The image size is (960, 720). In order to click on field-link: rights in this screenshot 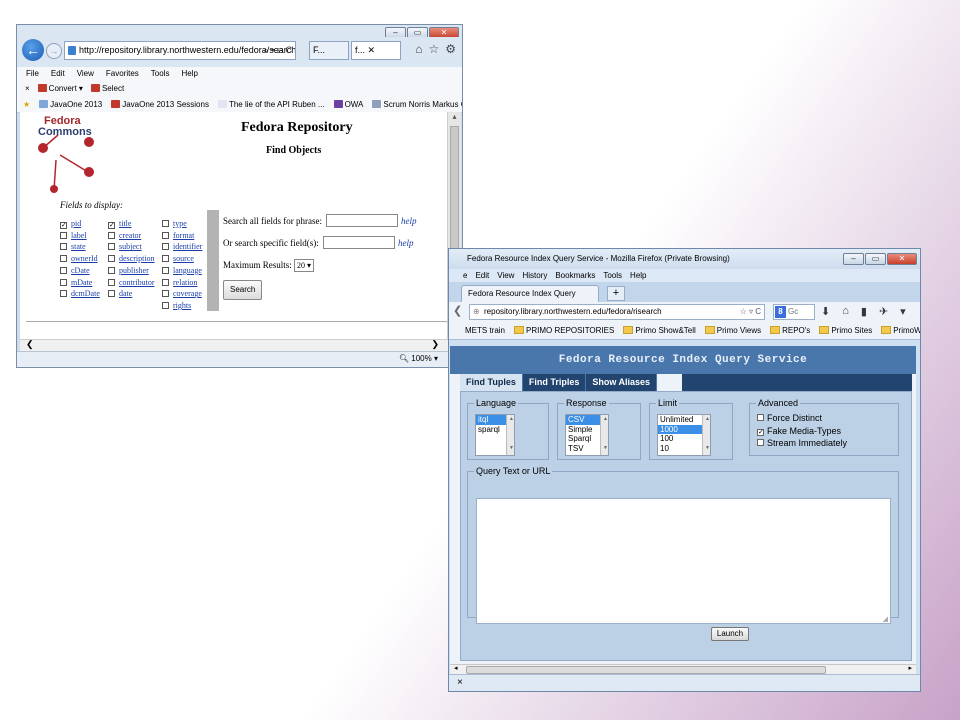, I will do `click(182, 305)`.